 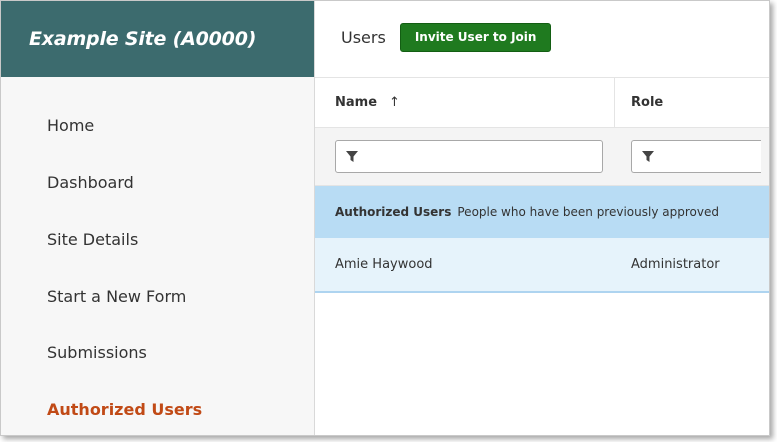 I want to click on column-header-name-label: Name, so click(x=356, y=102).